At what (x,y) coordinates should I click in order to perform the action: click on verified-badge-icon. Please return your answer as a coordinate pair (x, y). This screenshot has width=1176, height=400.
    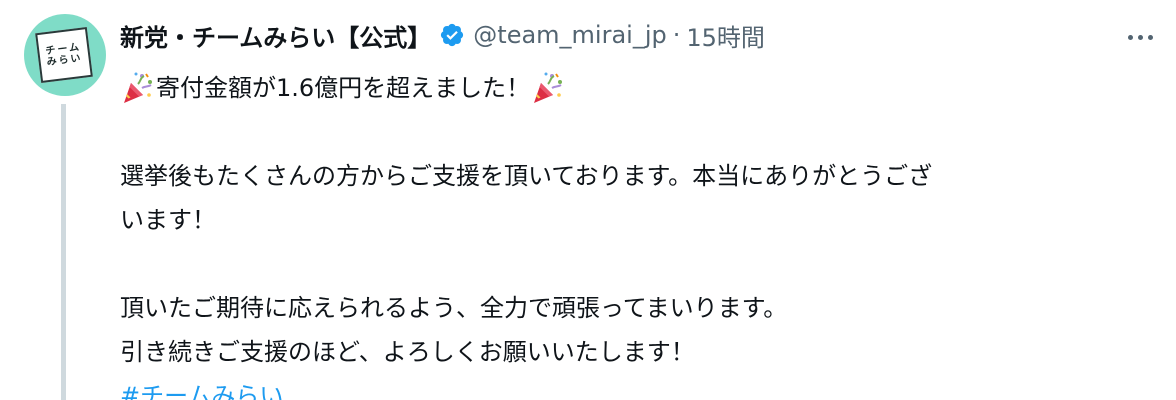
    Looking at the image, I should click on (452, 35).